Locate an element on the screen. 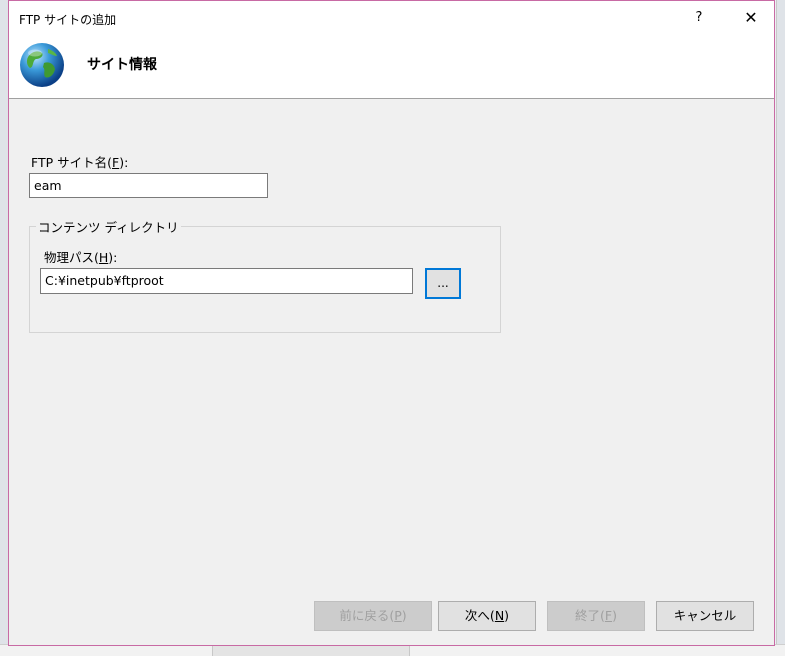  title-bar: FTP サイトの追加 ? ✕ is located at coordinates (391, 18).